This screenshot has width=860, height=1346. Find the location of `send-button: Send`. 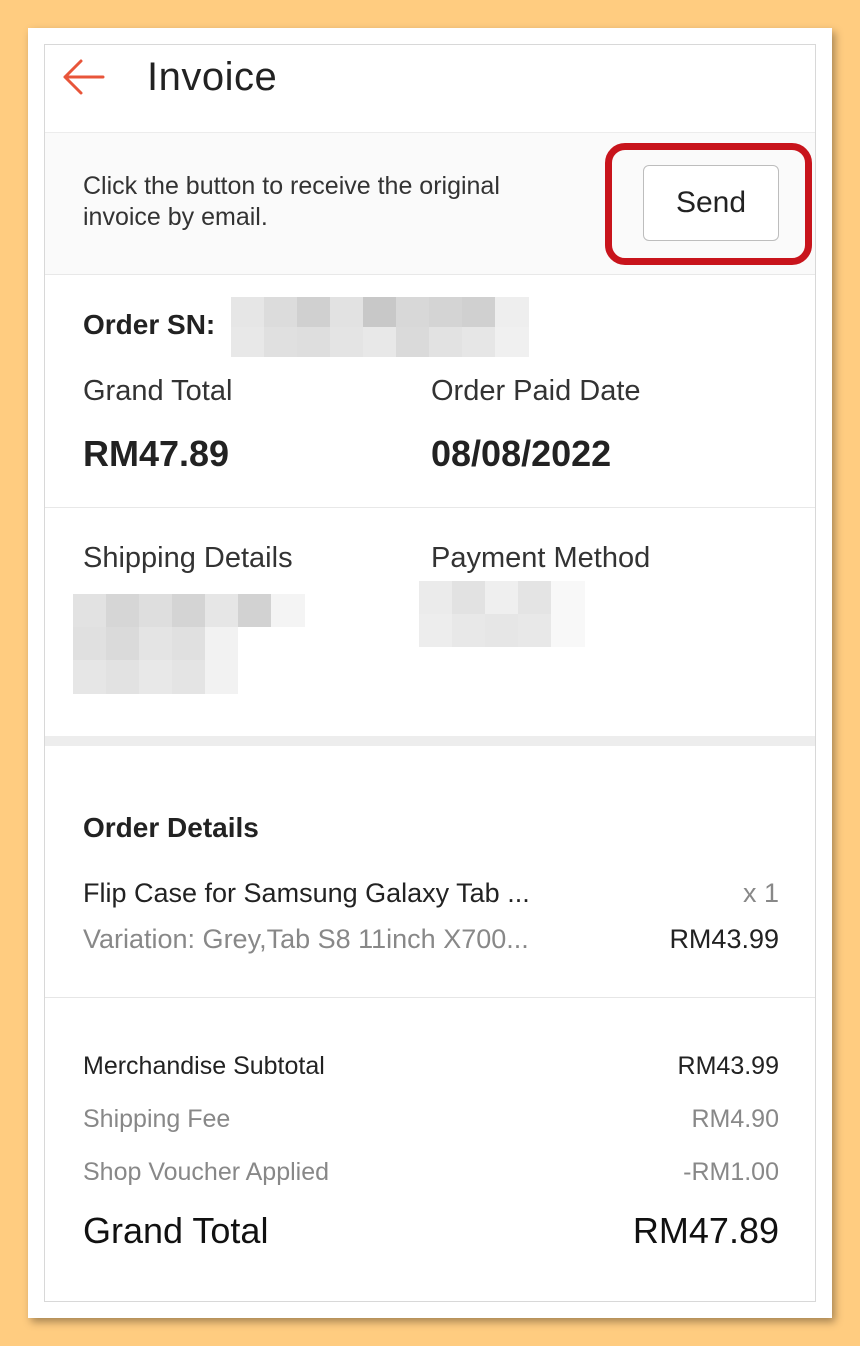

send-button: Send is located at coordinates (711, 203).